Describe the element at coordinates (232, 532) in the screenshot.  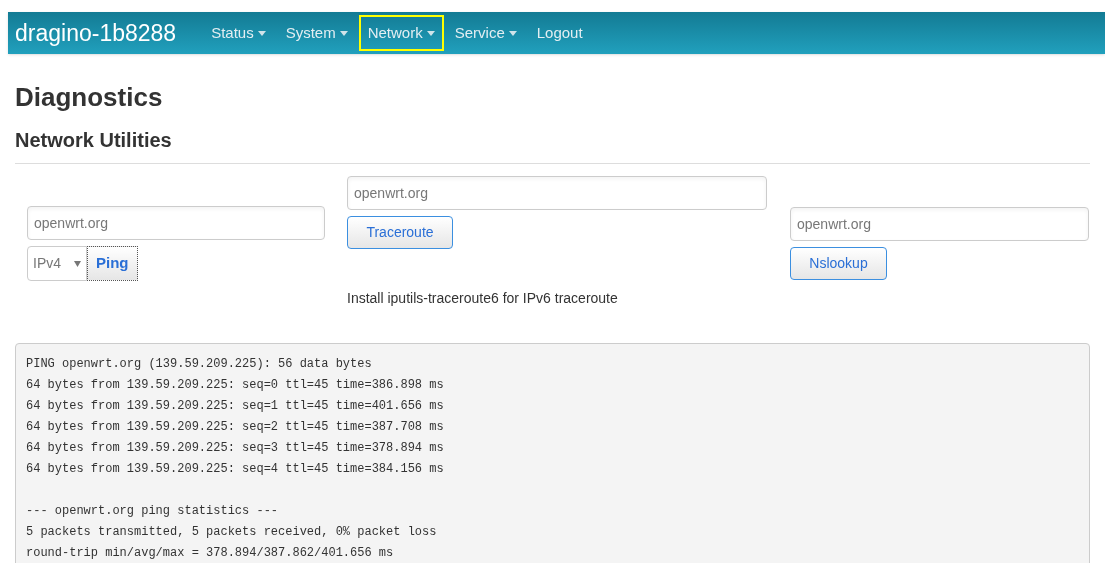
I see `output-line: 5 packets transmitted, 5 packets received, 0% packet loss` at that location.